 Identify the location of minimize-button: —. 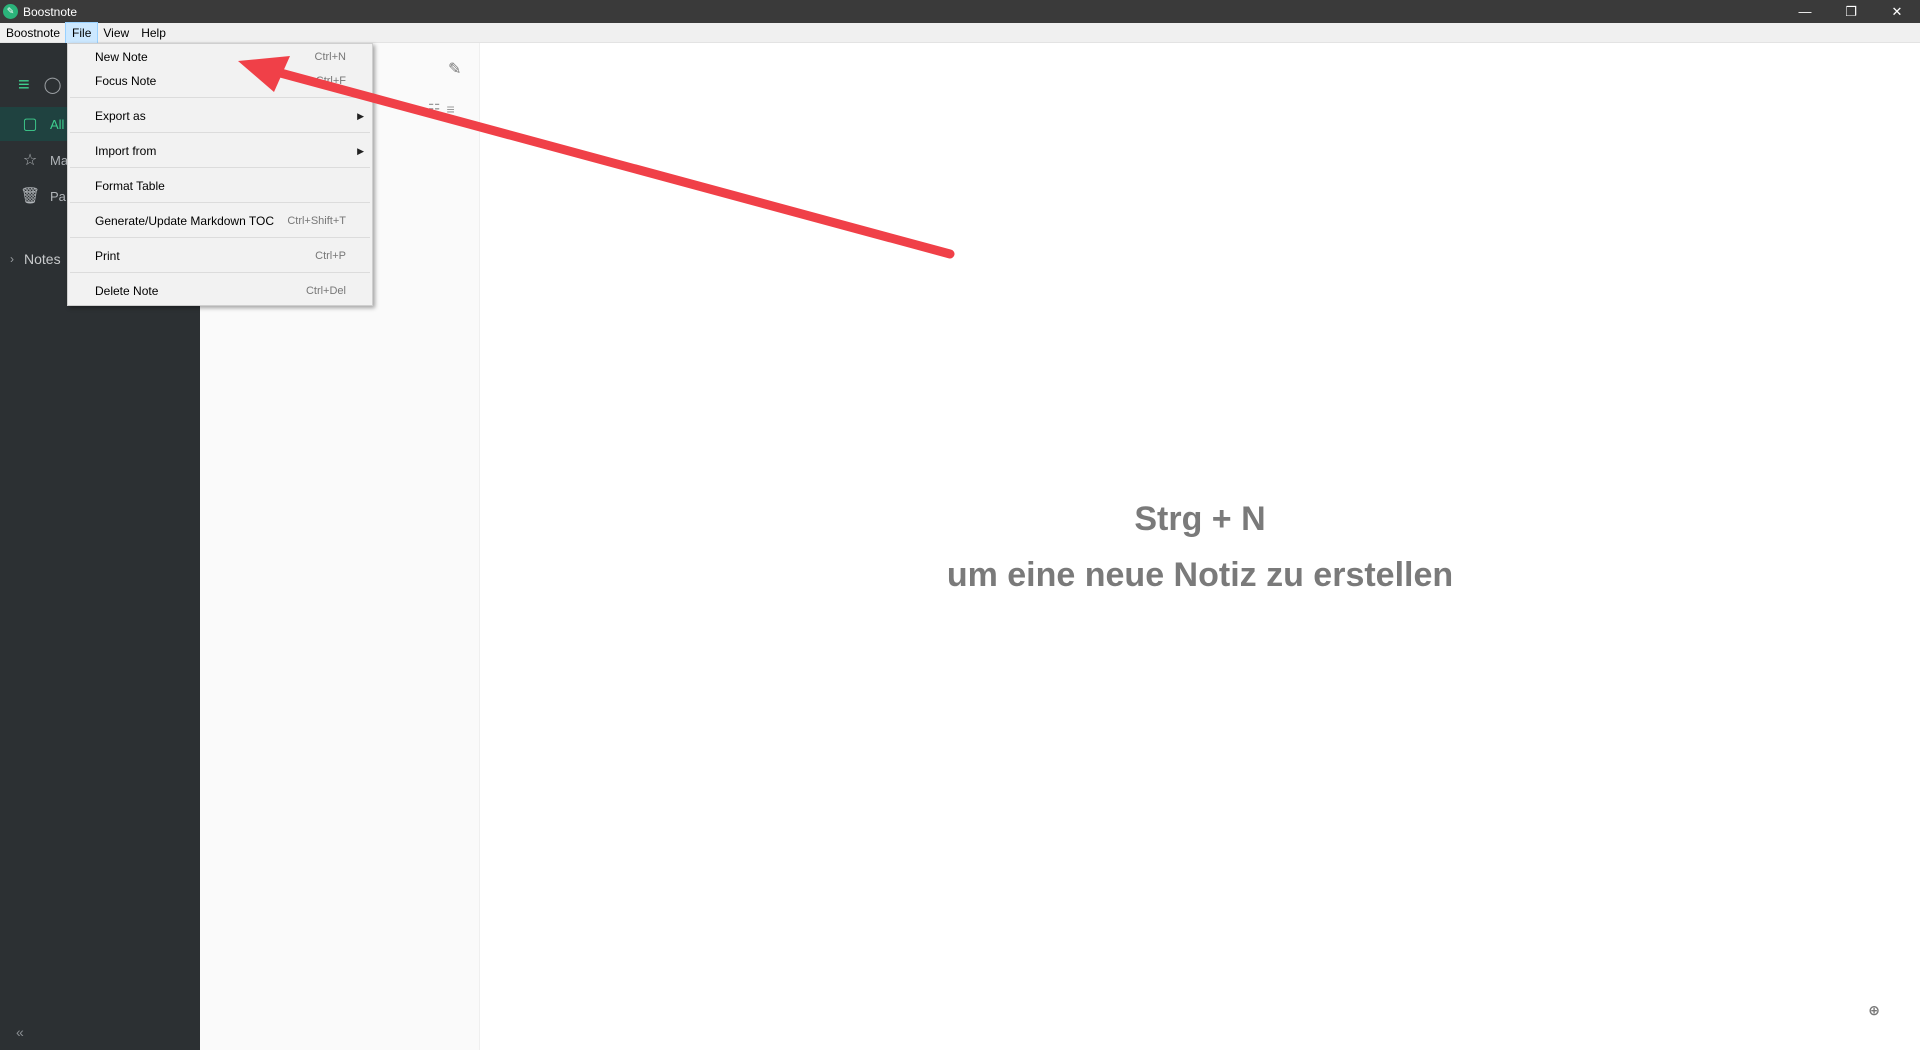
(1805, 11).